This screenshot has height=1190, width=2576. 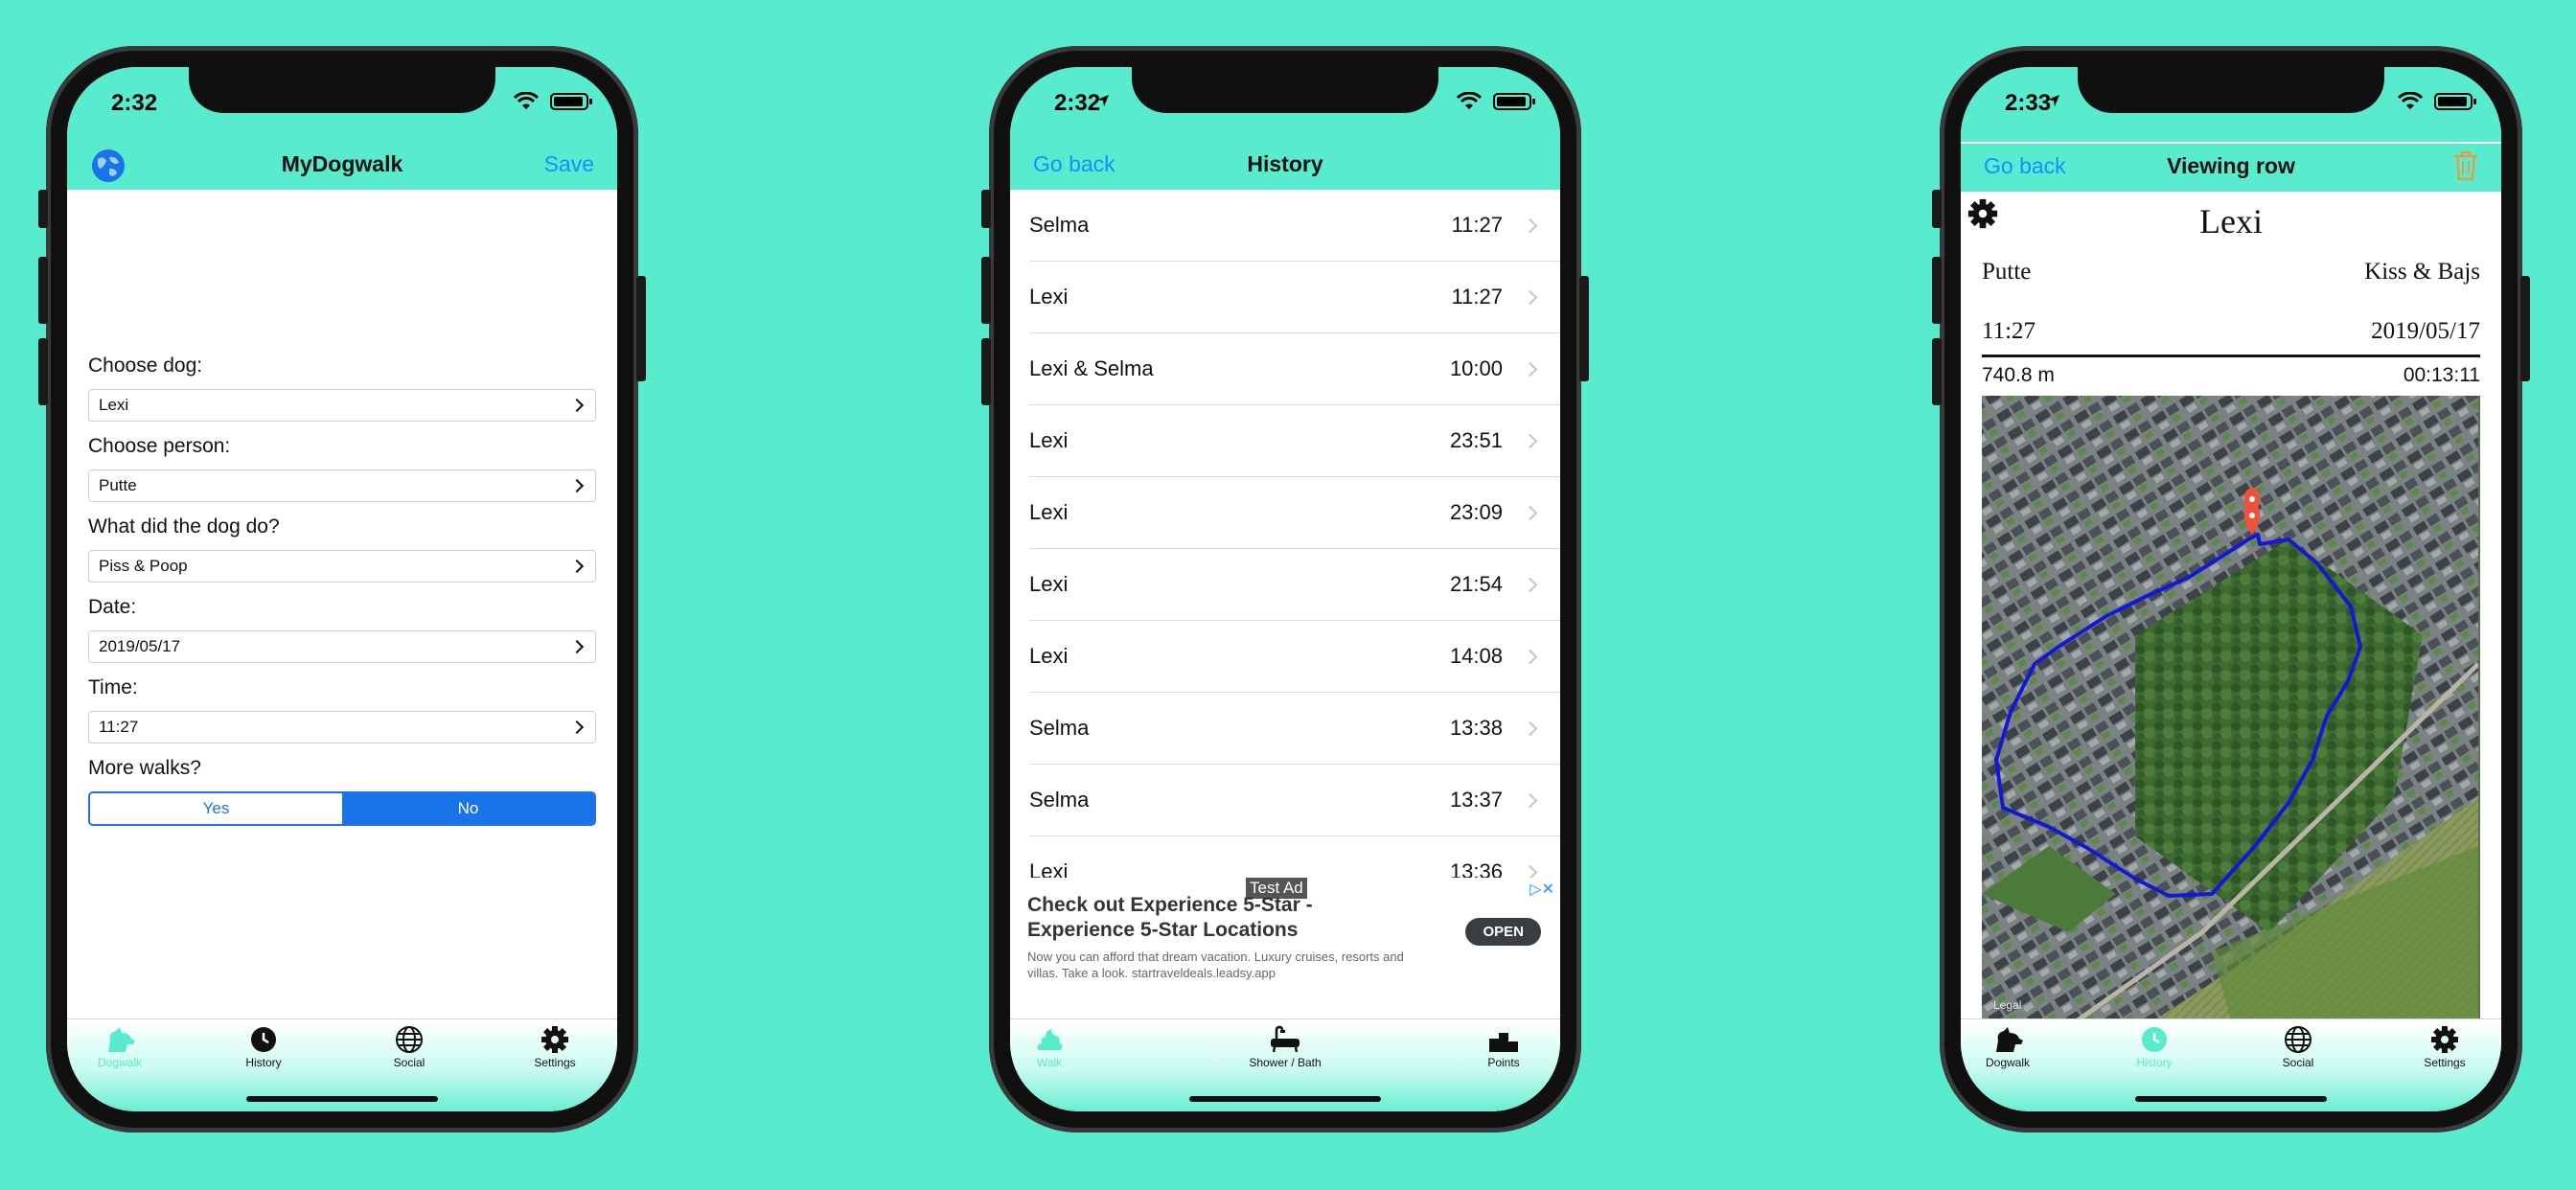 I want to click on tab-label: Social, so click(x=409, y=1063).